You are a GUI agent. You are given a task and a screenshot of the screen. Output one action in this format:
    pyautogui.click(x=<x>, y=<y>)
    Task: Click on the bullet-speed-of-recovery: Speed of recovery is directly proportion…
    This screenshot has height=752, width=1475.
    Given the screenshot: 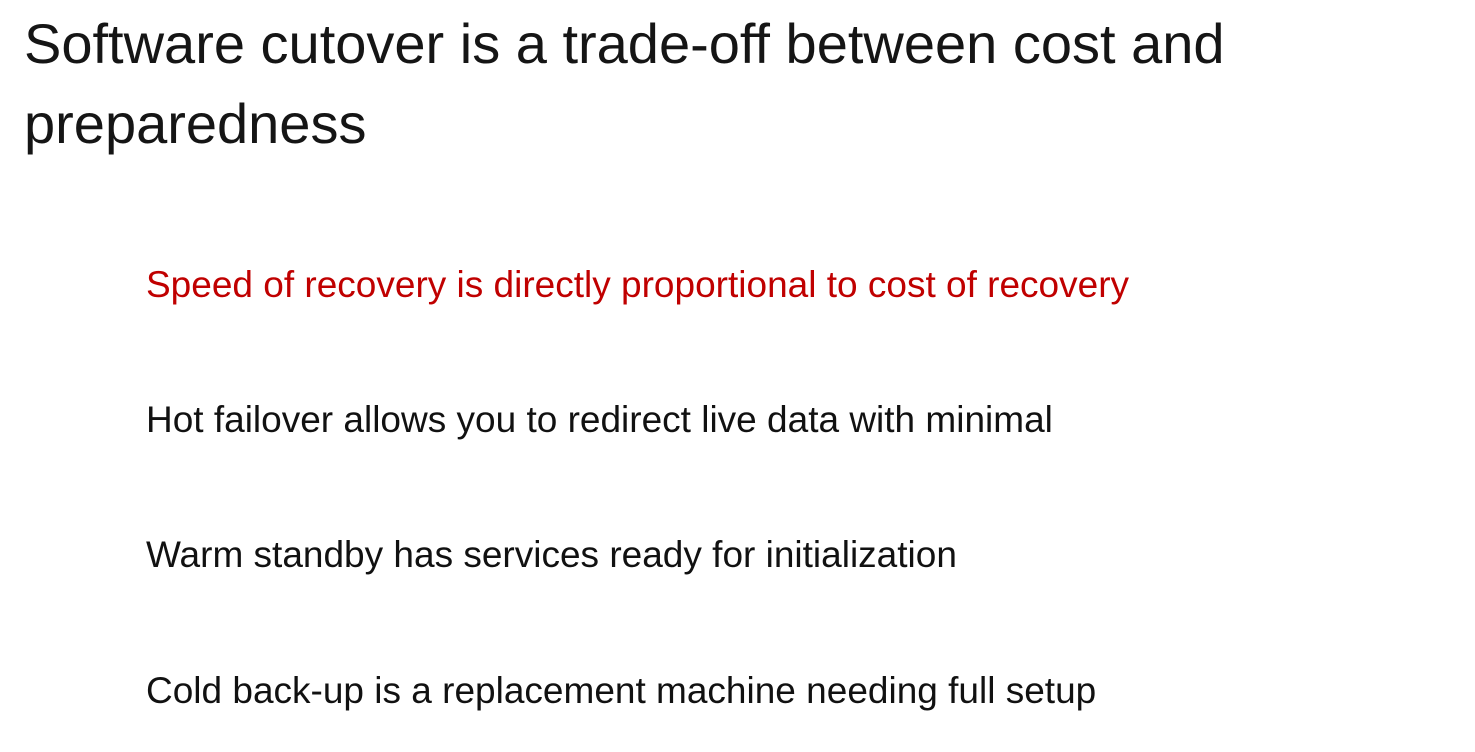 What is the action you would take?
    pyautogui.click(x=638, y=284)
    